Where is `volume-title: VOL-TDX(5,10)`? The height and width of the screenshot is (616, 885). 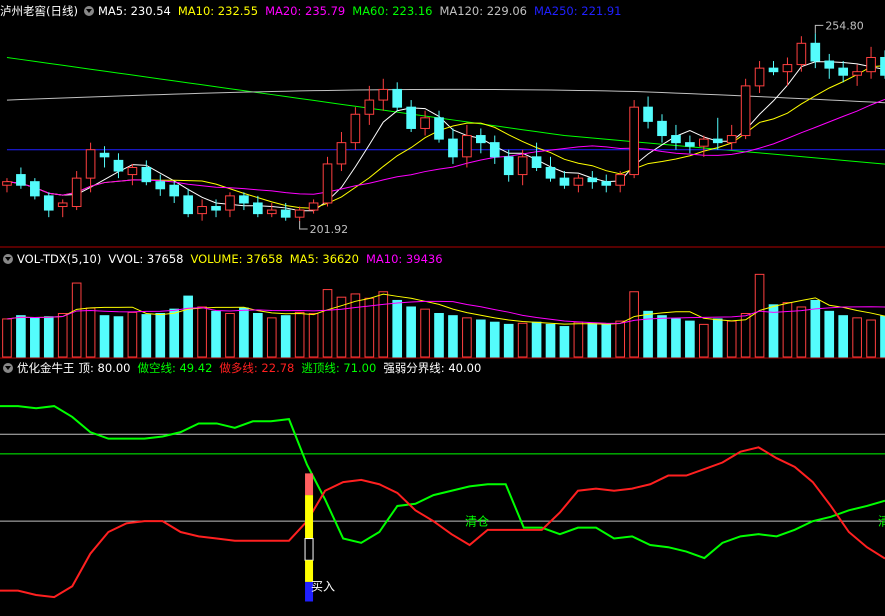
volume-title: VOL-TDX(5,10) is located at coordinates (59, 259).